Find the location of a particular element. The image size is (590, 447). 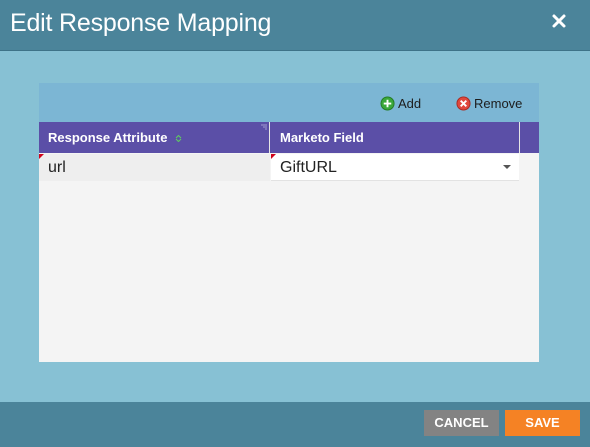

dialog-footer: CANCEL SAVE is located at coordinates (295, 424).